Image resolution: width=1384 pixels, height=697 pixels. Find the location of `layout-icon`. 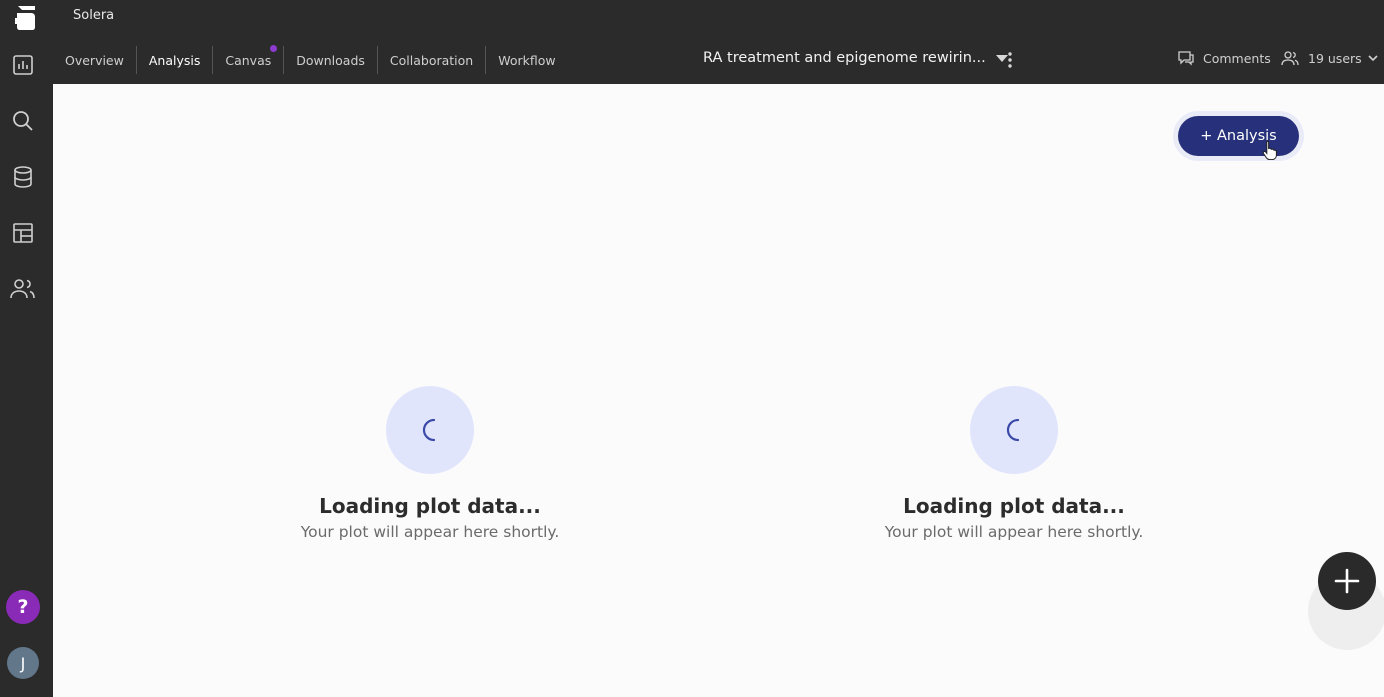

layout-icon is located at coordinates (23, 233).